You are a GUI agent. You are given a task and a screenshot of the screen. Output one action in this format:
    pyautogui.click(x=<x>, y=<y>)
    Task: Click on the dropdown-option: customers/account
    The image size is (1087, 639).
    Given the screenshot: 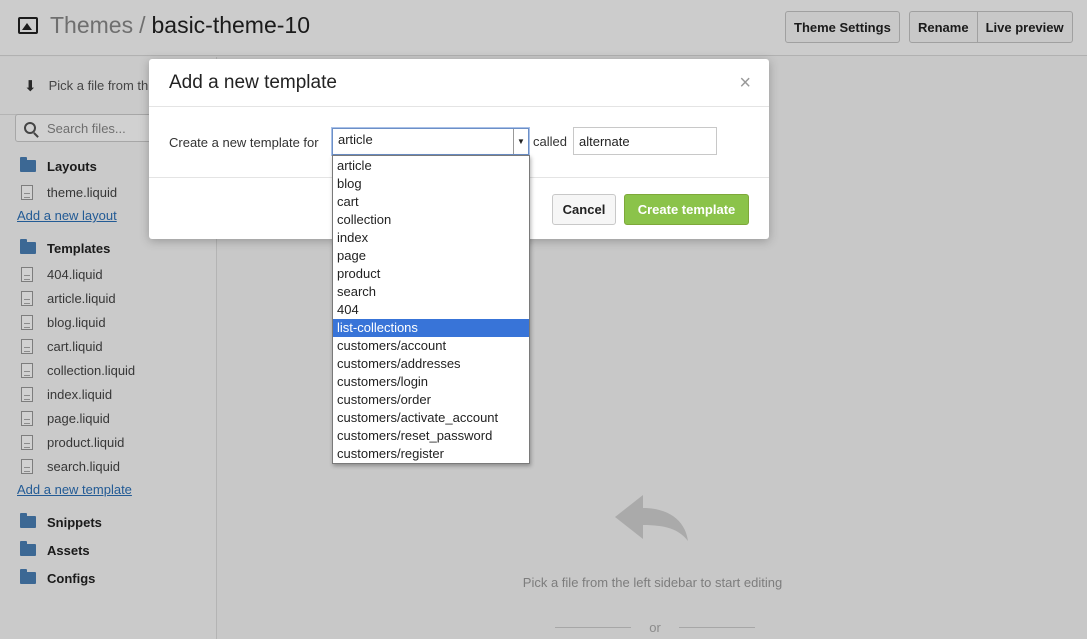 What is the action you would take?
    pyautogui.click(x=431, y=346)
    